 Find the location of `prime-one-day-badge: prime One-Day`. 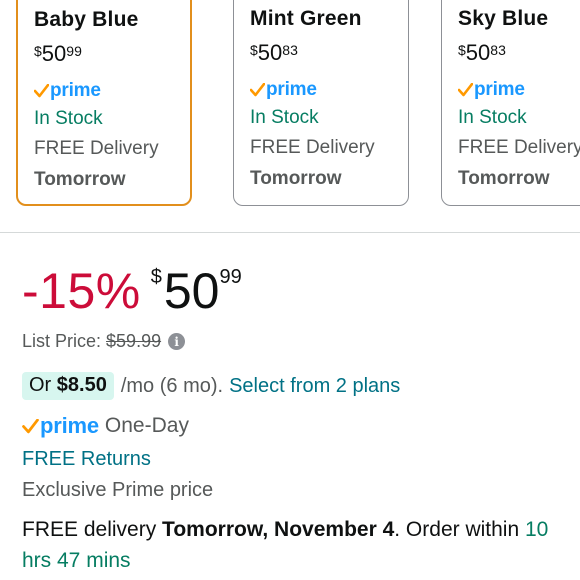

prime-one-day-badge: prime One-Day is located at coordinates (105, 426).